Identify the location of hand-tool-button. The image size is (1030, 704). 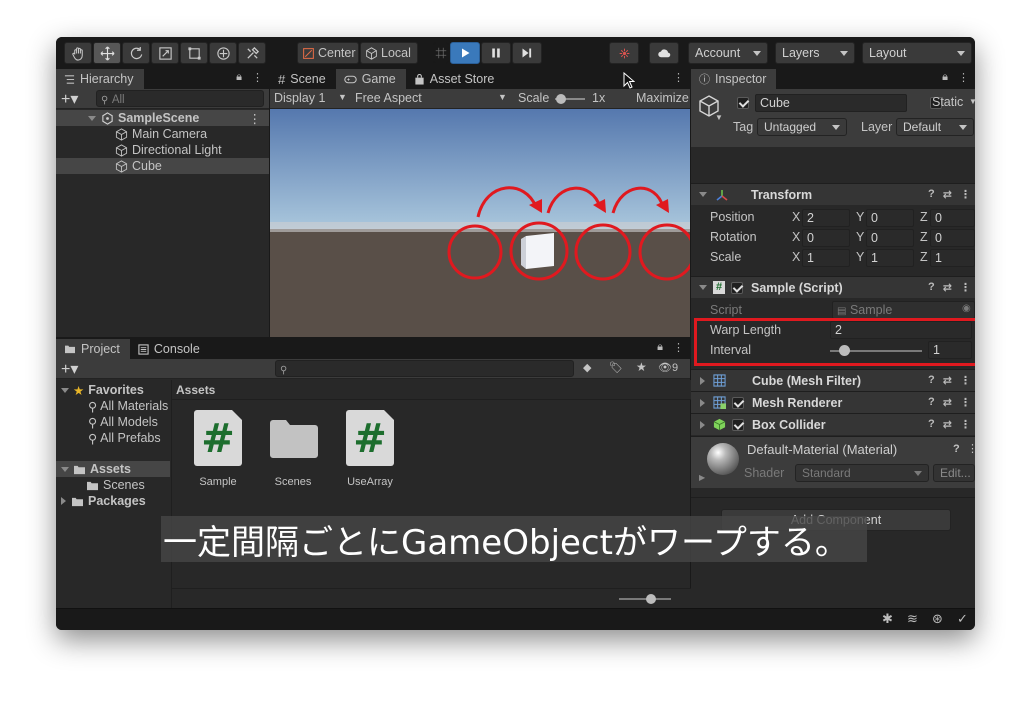
(78, 53).